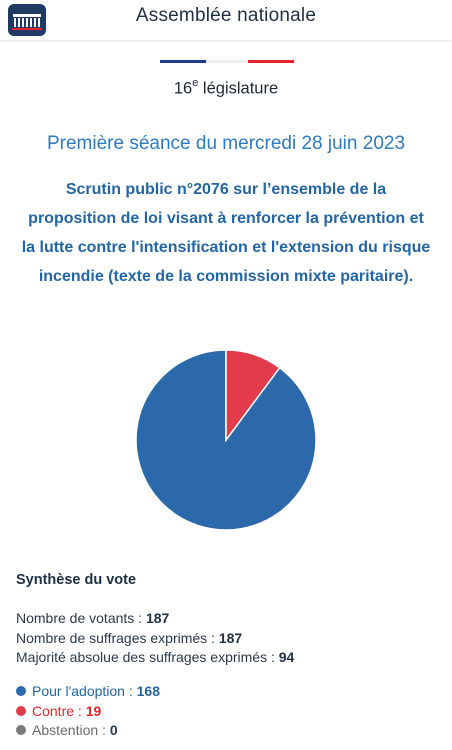 The width and height of the screenshot is (452, 750). What do you see at coordinates (148, 691) in the screenshot?
I see `pour-value: 168` at bounding box center [148, 691].